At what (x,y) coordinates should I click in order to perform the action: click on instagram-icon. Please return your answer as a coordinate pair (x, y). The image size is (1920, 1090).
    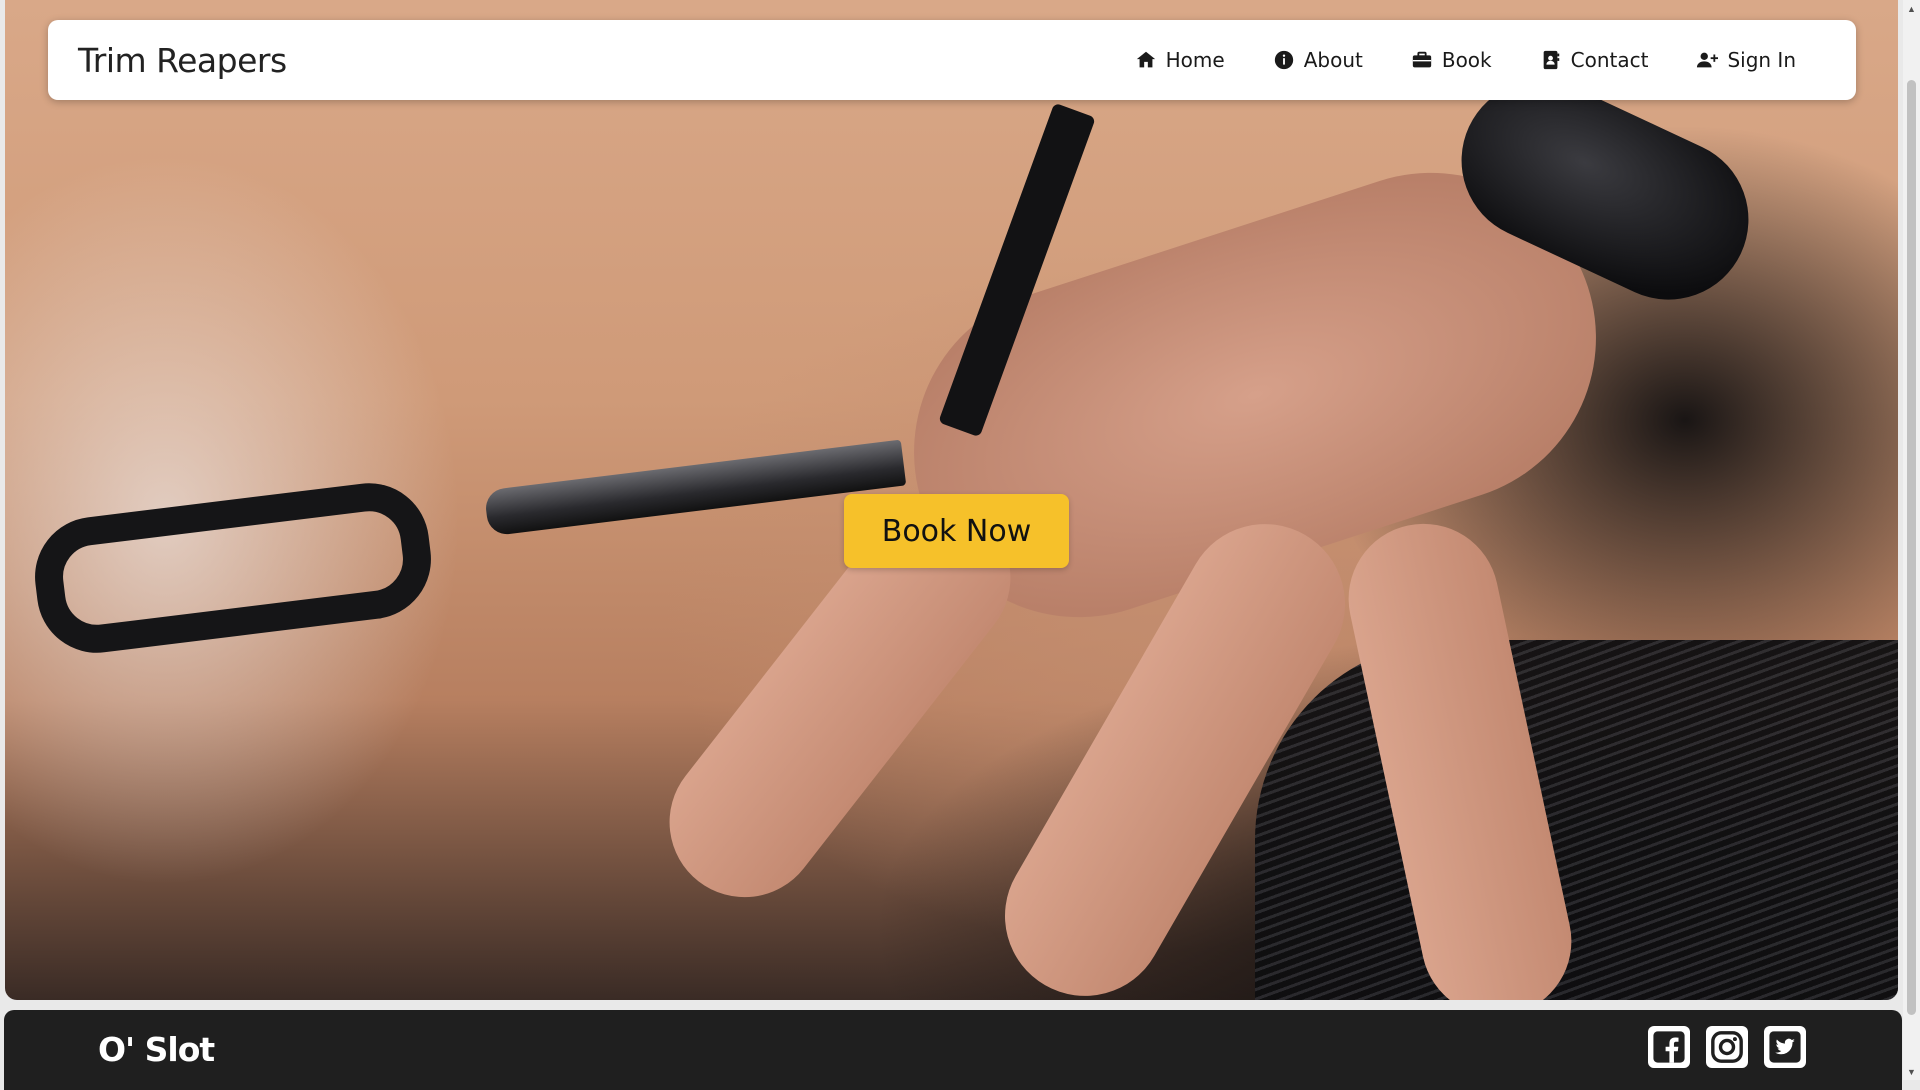
    Looking at the image, I should click on (1727, 1047).